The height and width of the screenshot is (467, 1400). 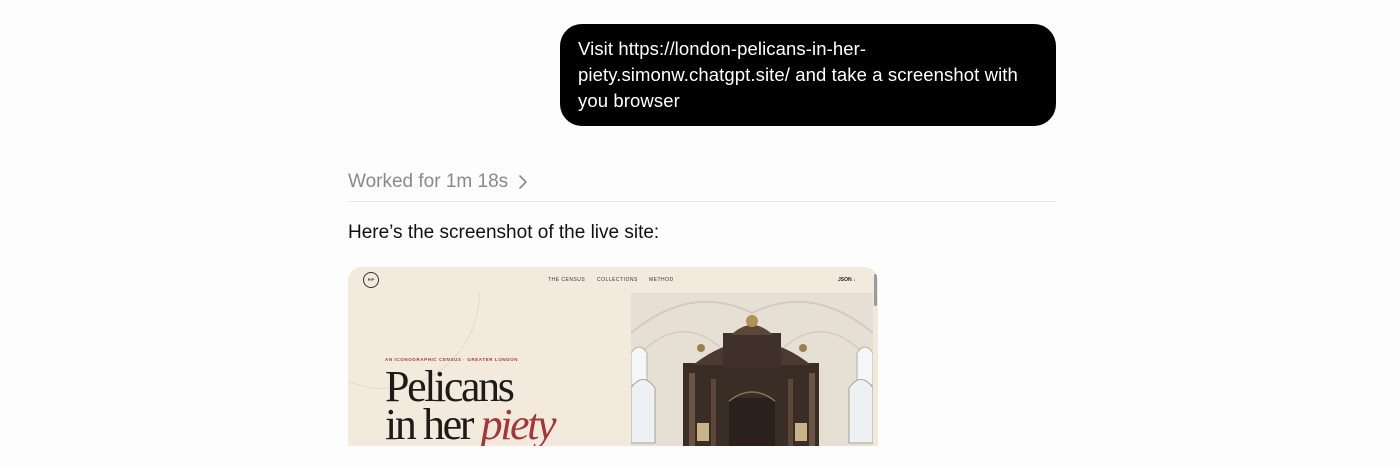 What do you see at coordinates (752, 369) in the screenshot?
I see `church-interior-photo` at bounding box center [752, 369].